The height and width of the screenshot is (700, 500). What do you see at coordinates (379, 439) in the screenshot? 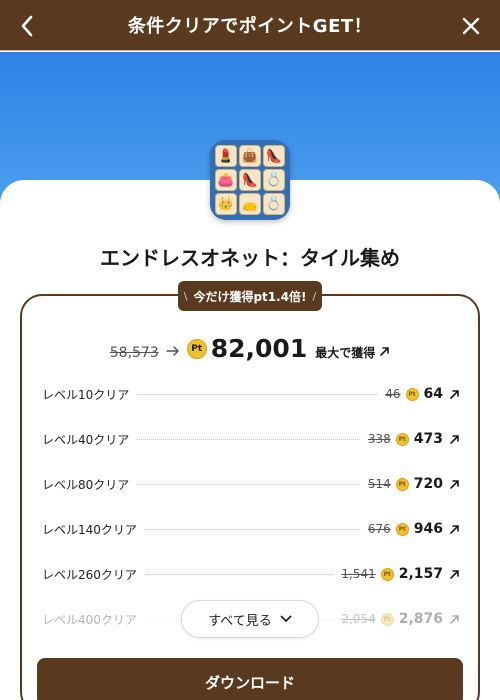
I see `old-points: 338` at bounding box center [379, 439].